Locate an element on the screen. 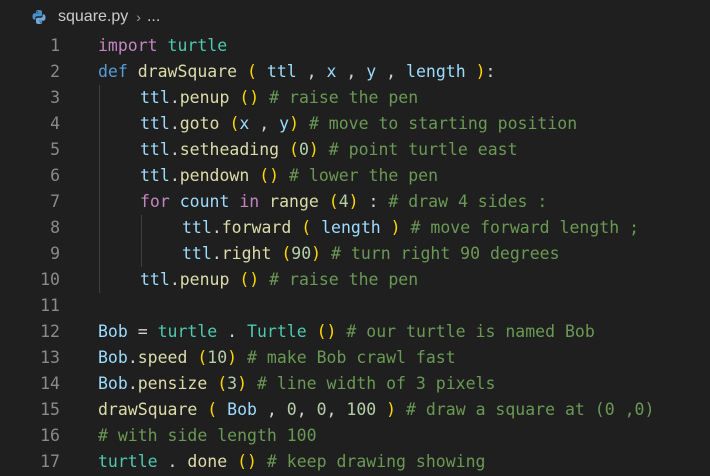 This screenshot has height=476, width=710. line-number: 8 is located at coordinates (55, 227).